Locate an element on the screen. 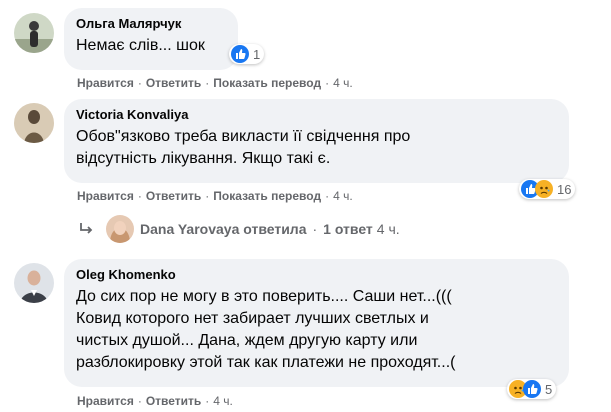 The image size is (611, 412). reply-verb: ответила is located at coordinates (274, 229).